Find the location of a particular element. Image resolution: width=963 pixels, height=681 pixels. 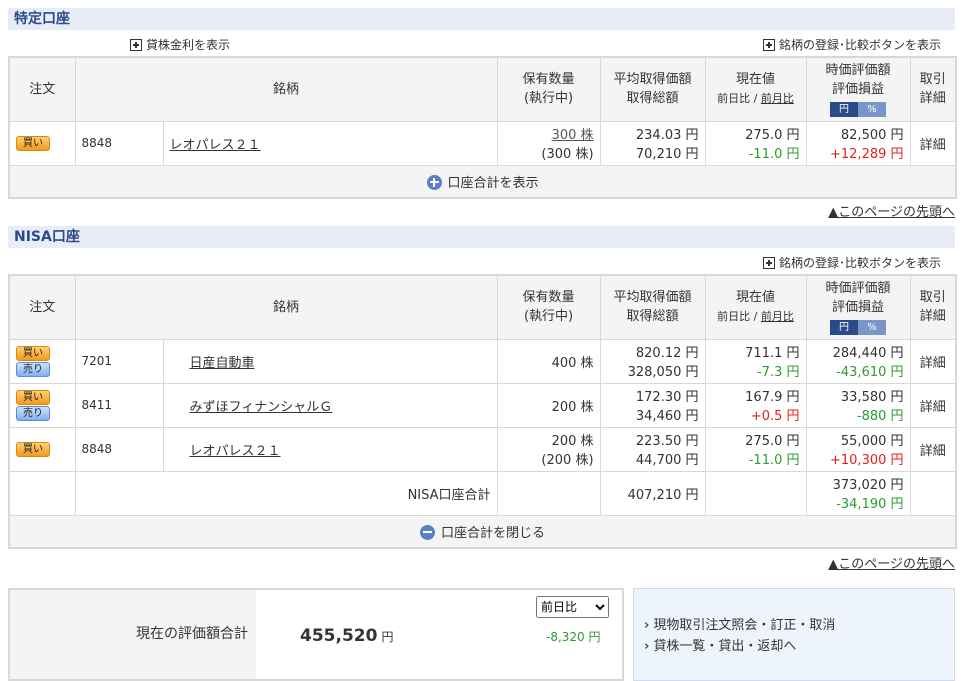

nisa-total-cost: 407,210 円 is located at coordinates (652, 493).